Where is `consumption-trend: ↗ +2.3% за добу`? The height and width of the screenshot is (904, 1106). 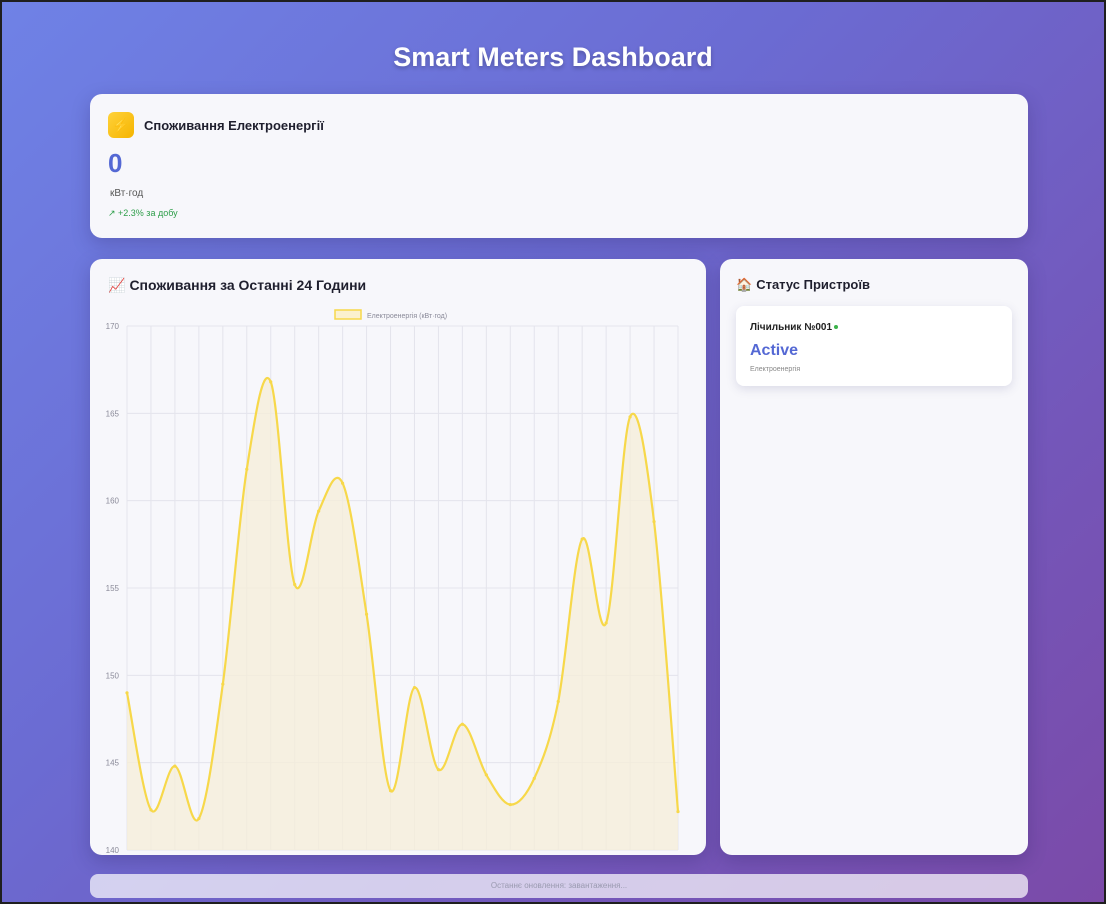 consumption-trend: ↗ +2.3% за добу is located at coordinates (143, 213).